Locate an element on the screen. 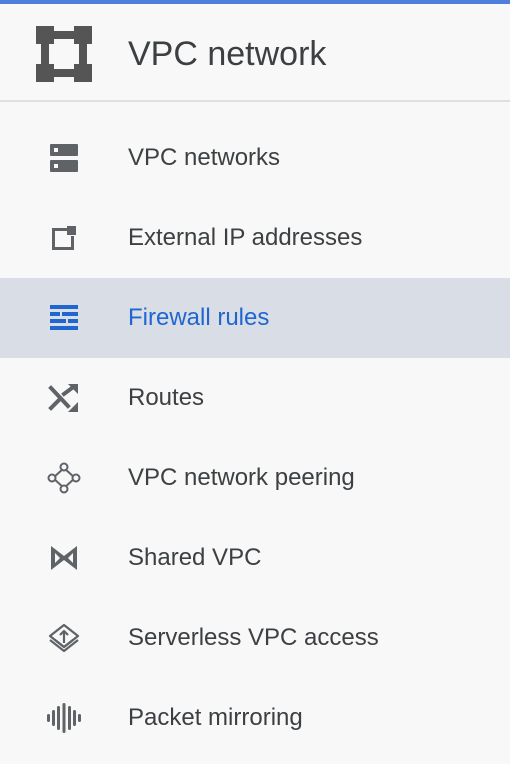  menu-item-vpc-networks: VPC networks is located at coordinates (255, 158).